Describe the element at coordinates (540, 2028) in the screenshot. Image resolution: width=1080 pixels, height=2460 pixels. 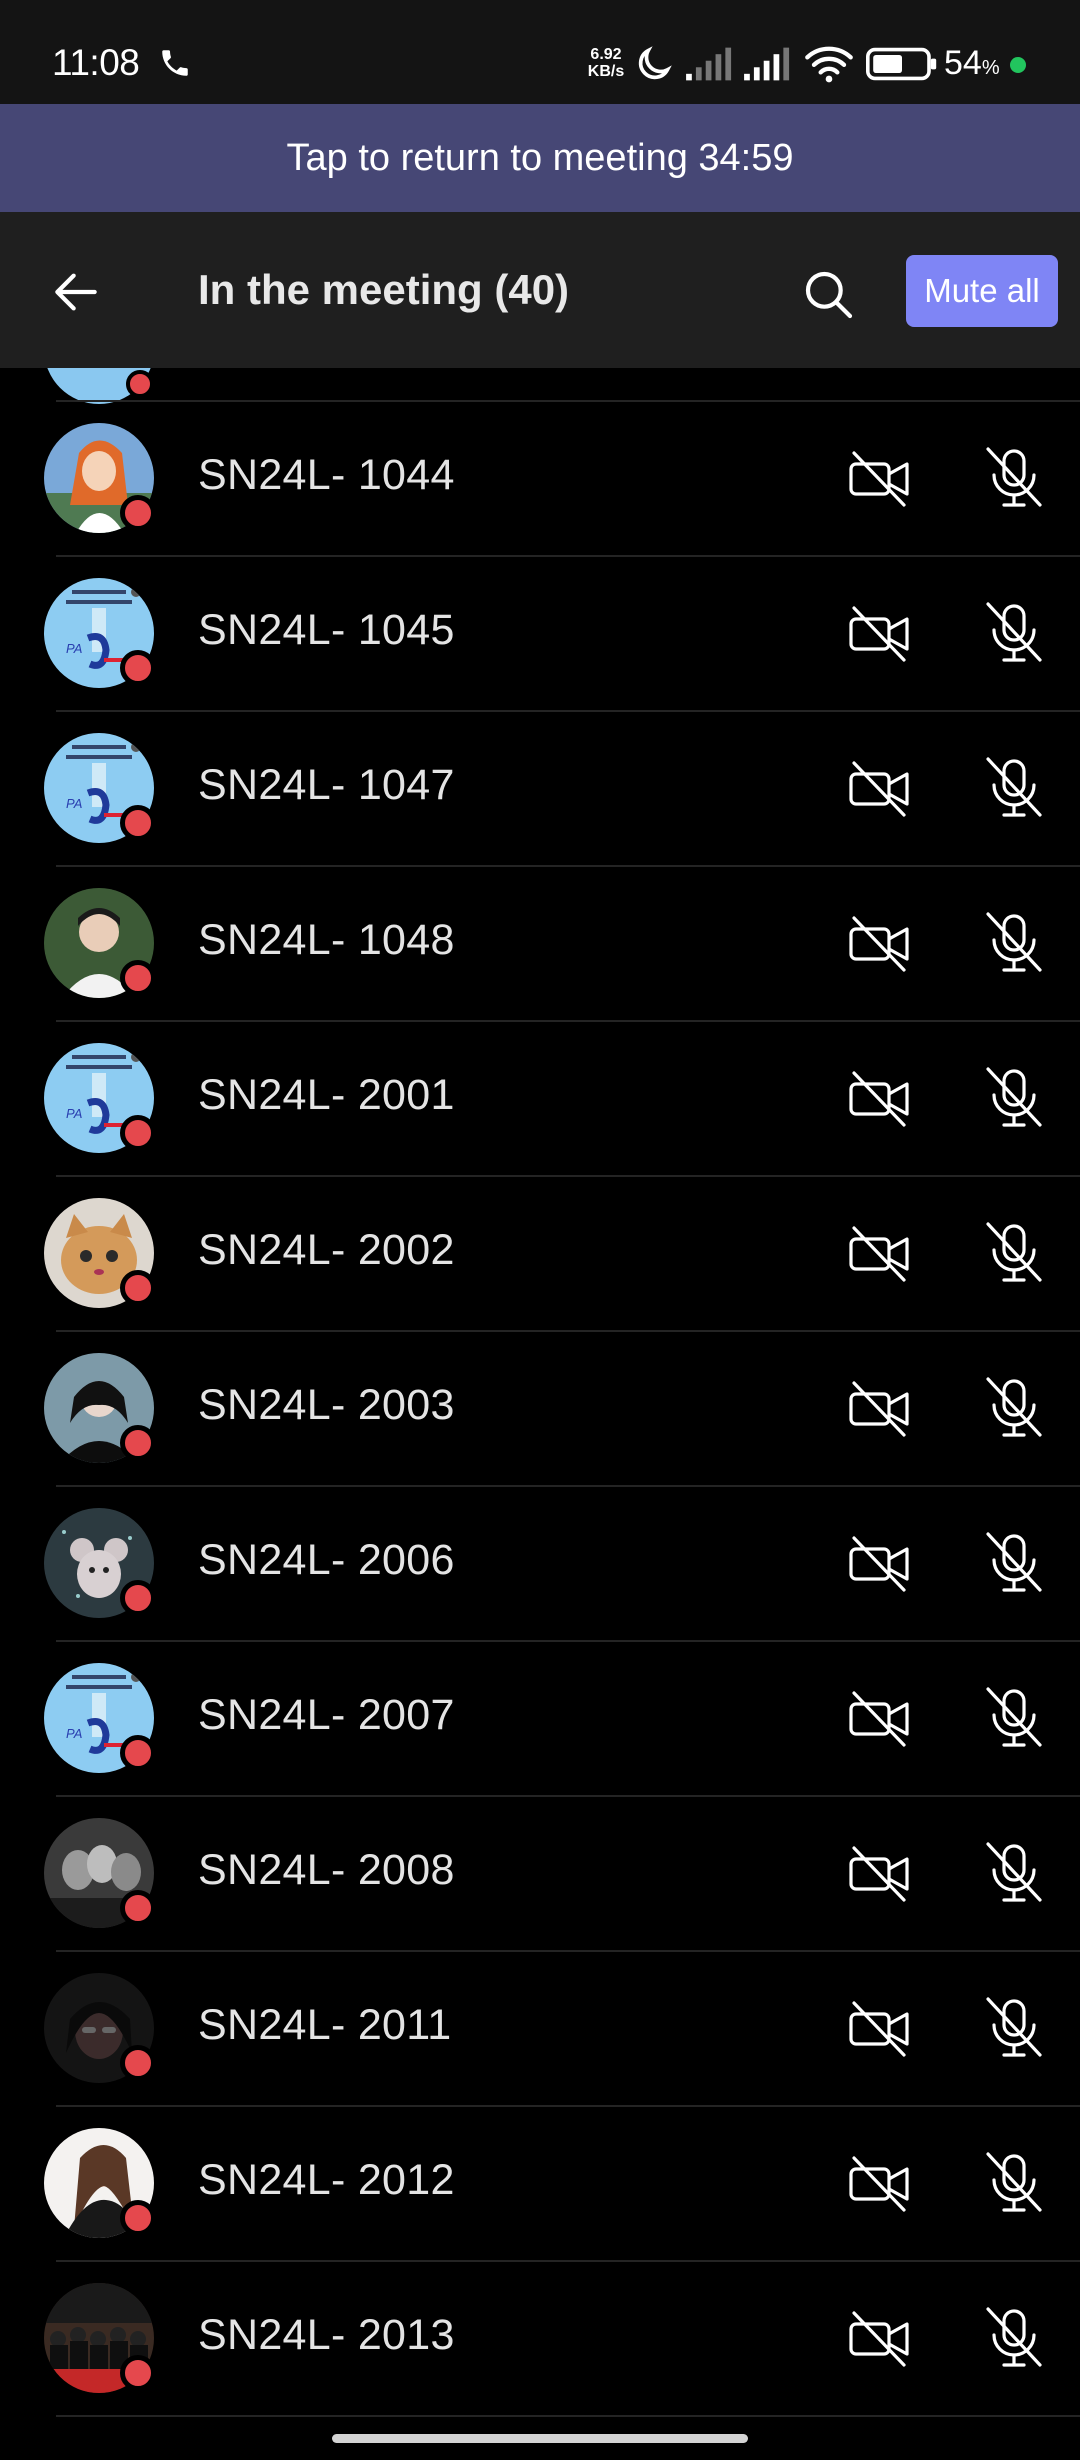
I see `participant-row: SN24L- 2011` at that location.